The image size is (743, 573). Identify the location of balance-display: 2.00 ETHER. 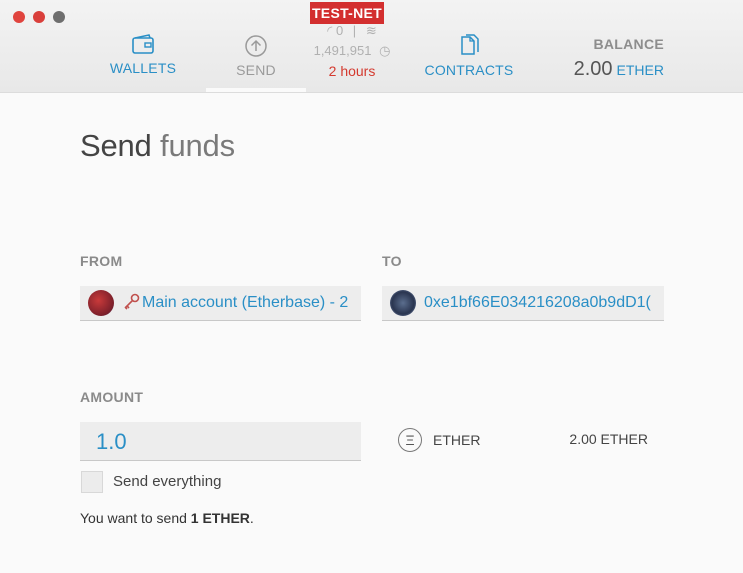
(612, 69).